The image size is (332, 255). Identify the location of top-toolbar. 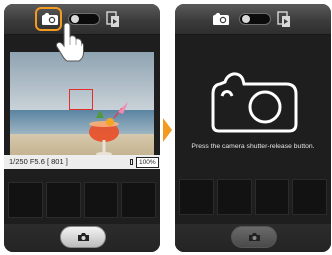
(253, 19).